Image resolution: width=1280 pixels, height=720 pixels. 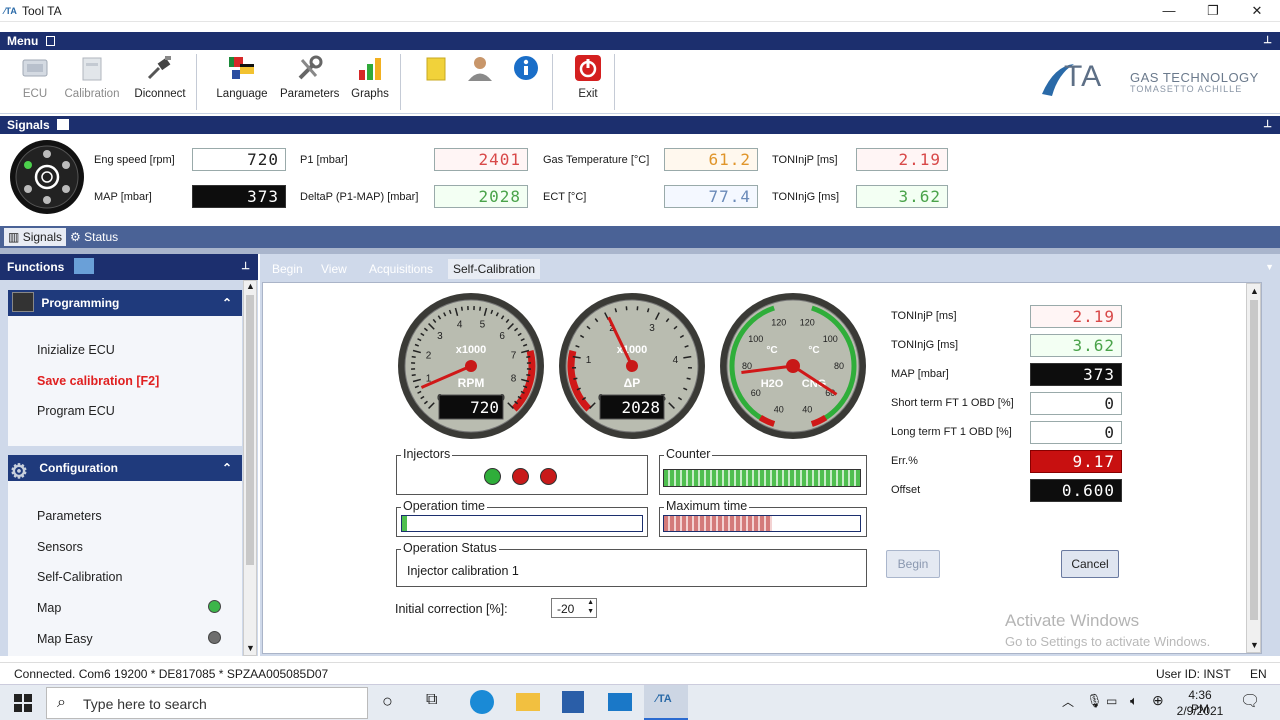 What do you see at coordinates (590, 602) in the screenshot?
I see `stepper-up-icon: ▲` at bounding box center [590, 602].